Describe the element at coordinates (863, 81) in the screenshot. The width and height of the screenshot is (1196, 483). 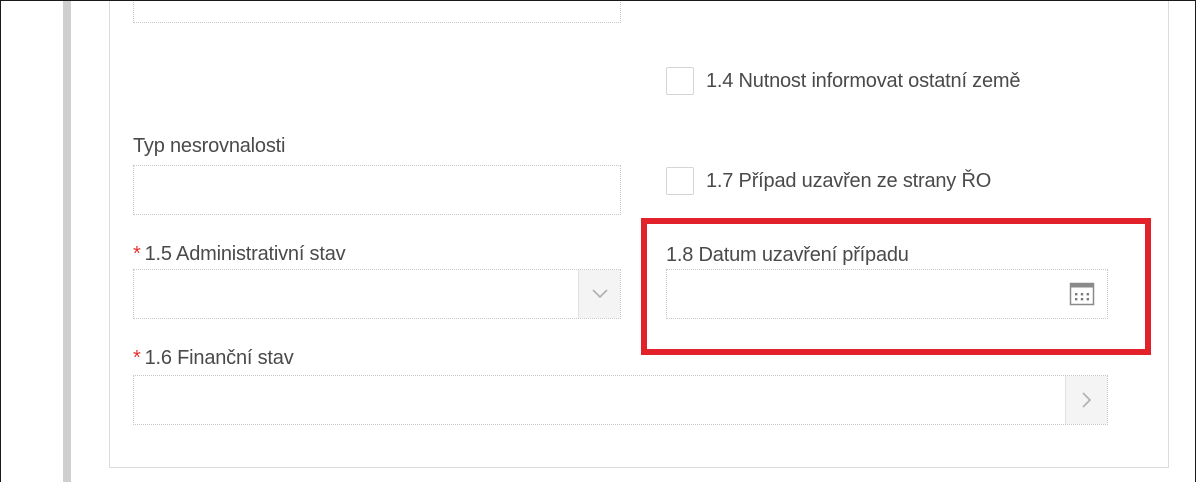
I see `checkbox-notify-other-countries-label: 1.4 Nutnost informovat ostatní země` at that location.